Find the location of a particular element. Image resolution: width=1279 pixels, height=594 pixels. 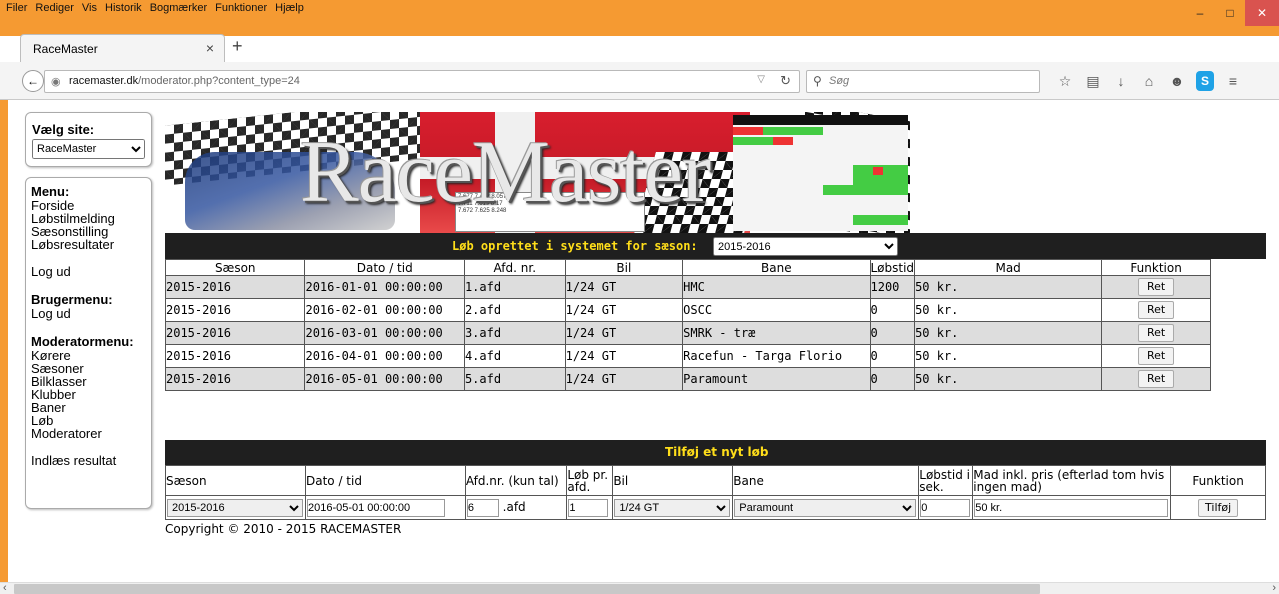

add-h-funktion: Funktion is located at coordinates (1218, 480).